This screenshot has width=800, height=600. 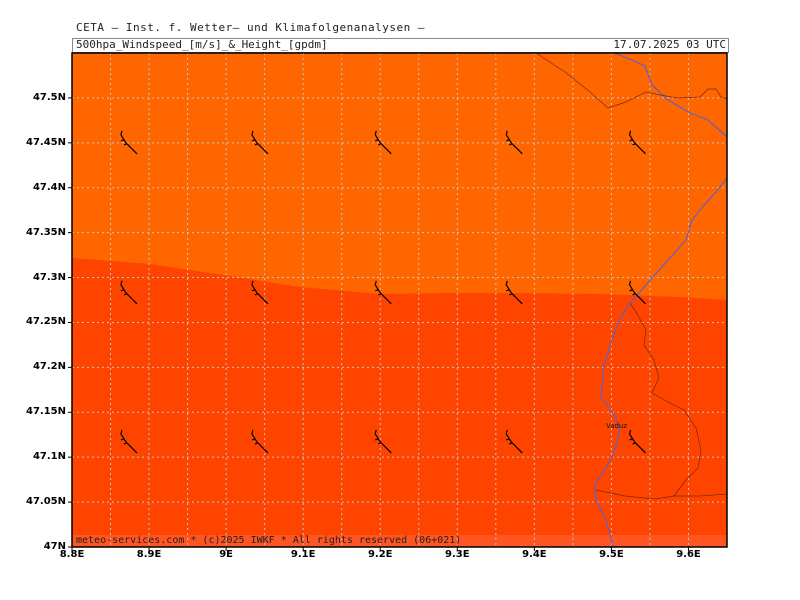 What do you see at coordinates (303, 554) in the screenshot?
I see `lon-tick-label: 9.1E` at bounding box center [303, 554].